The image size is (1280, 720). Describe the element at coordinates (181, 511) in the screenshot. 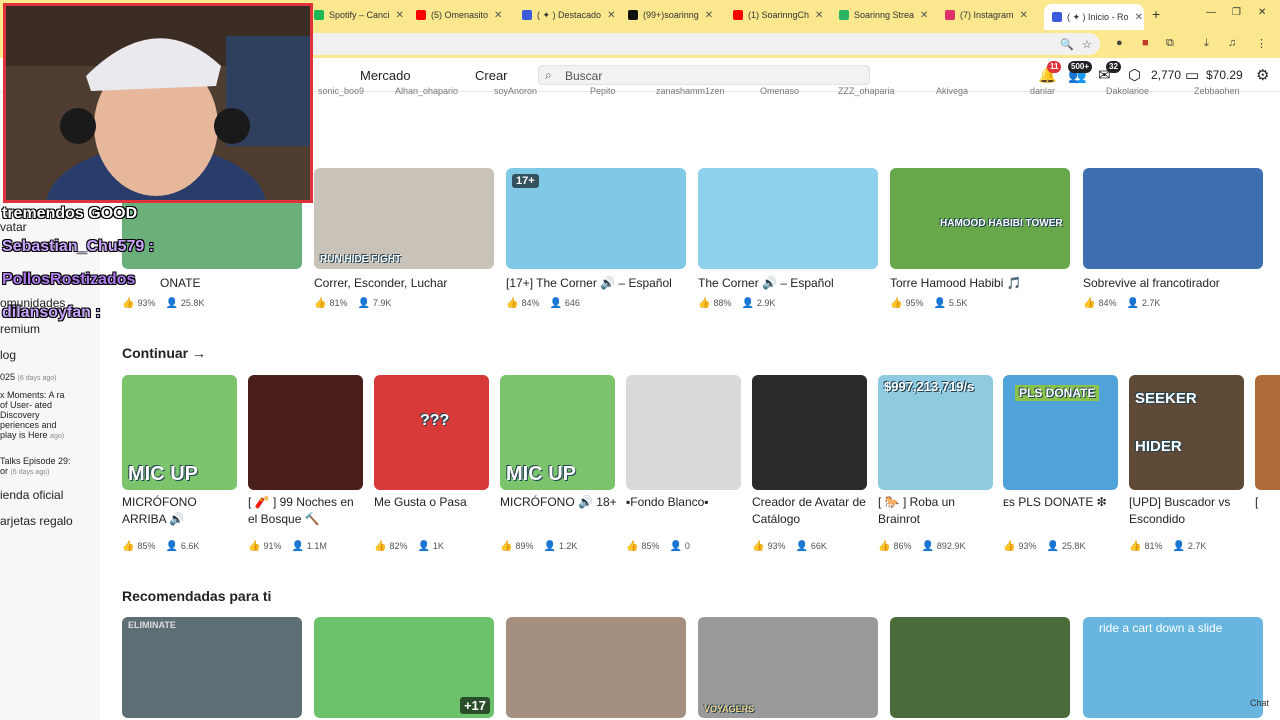

I see `game-title: MICRÓFONO ARRIBA 🔊` at that location.